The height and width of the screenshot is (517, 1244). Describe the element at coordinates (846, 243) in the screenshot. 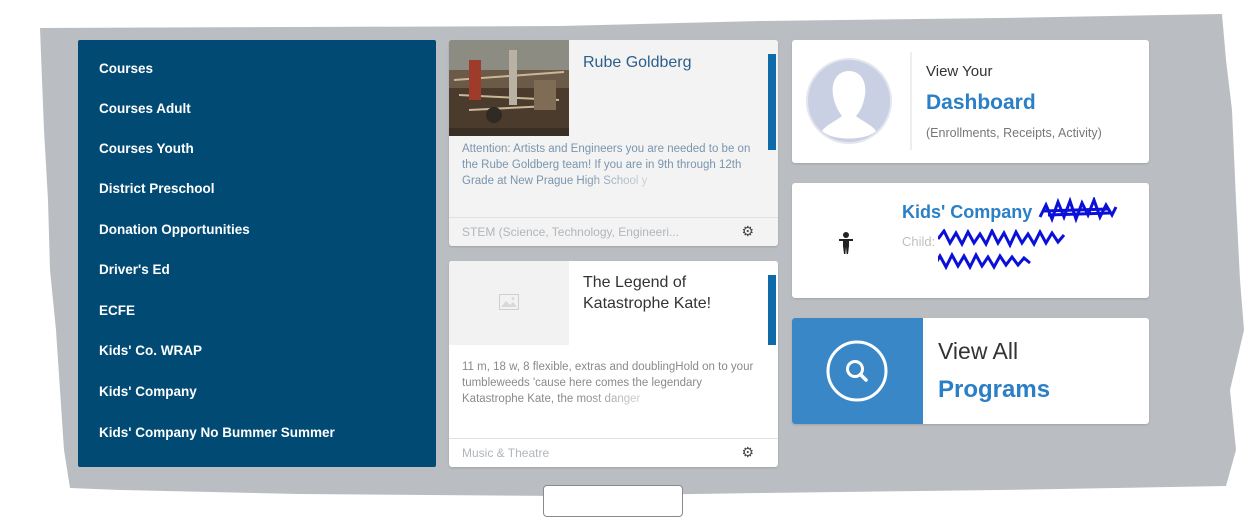

I see `child-icon` at that location.